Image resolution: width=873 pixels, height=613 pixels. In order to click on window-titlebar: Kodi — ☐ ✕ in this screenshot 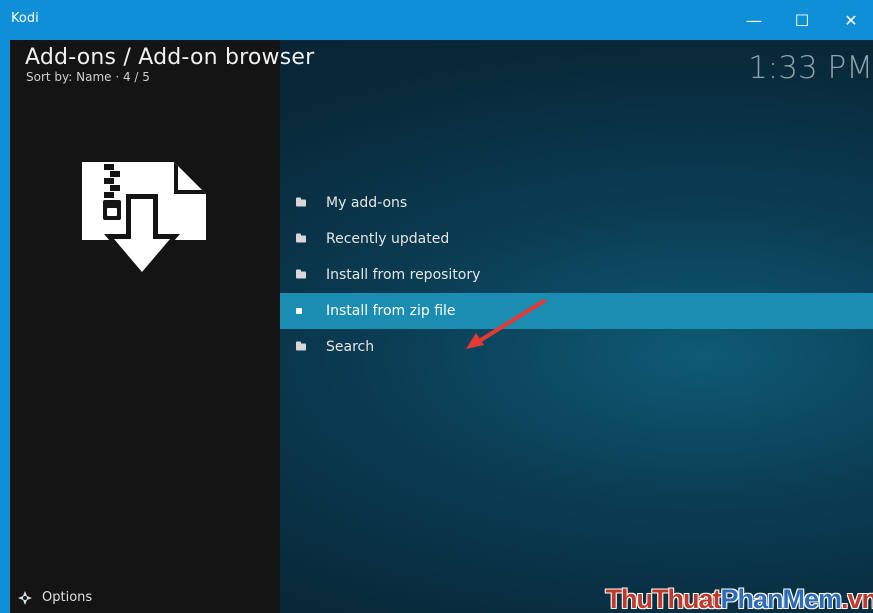, I will do `click(436, 20)`.